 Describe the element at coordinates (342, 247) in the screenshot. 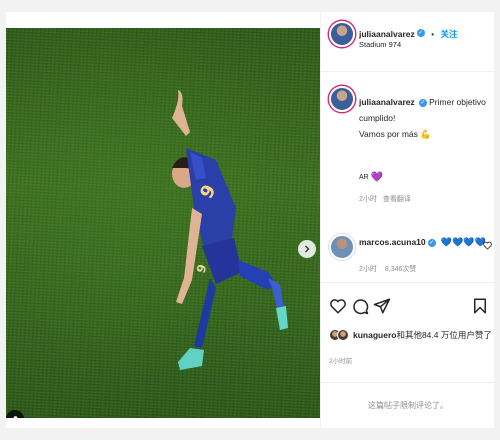

I see `commenter-avatar` at that location.